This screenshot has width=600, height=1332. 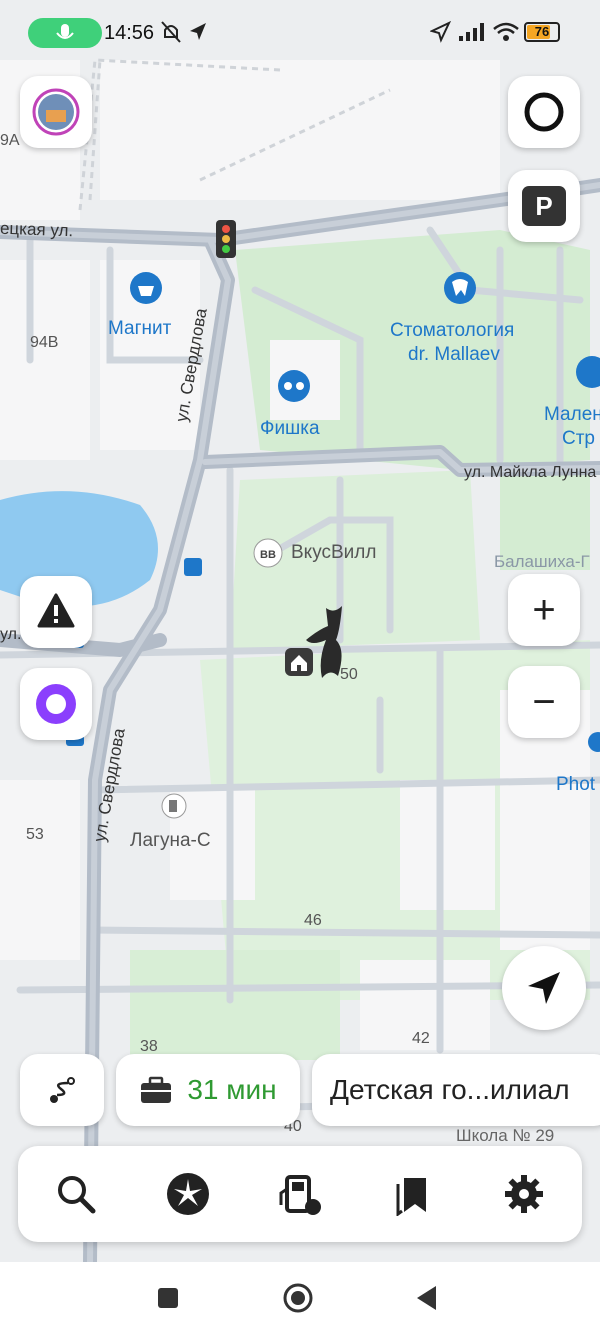 What do you see at coordinates (471, 32) in the screenshot?
I see `signal-icon` at bounding box center [471, 32].